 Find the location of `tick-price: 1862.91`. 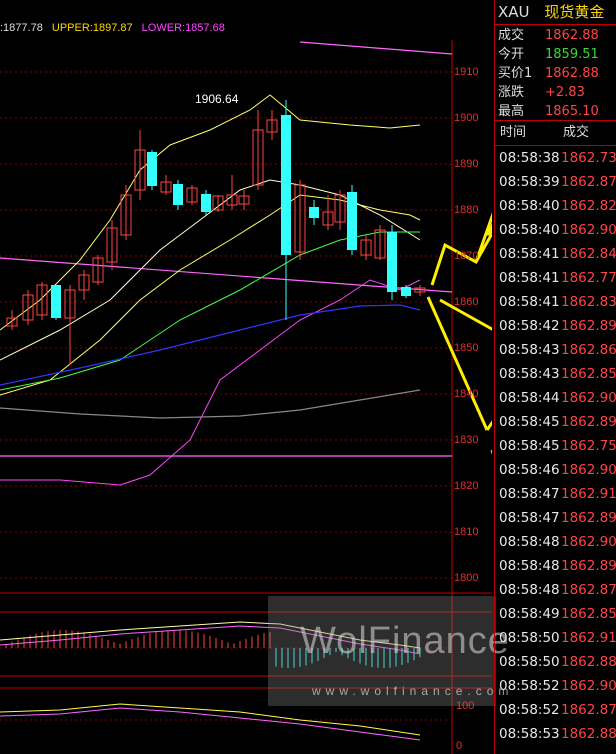

tick-price: 1862.91 is located at coordinates (588, 638).